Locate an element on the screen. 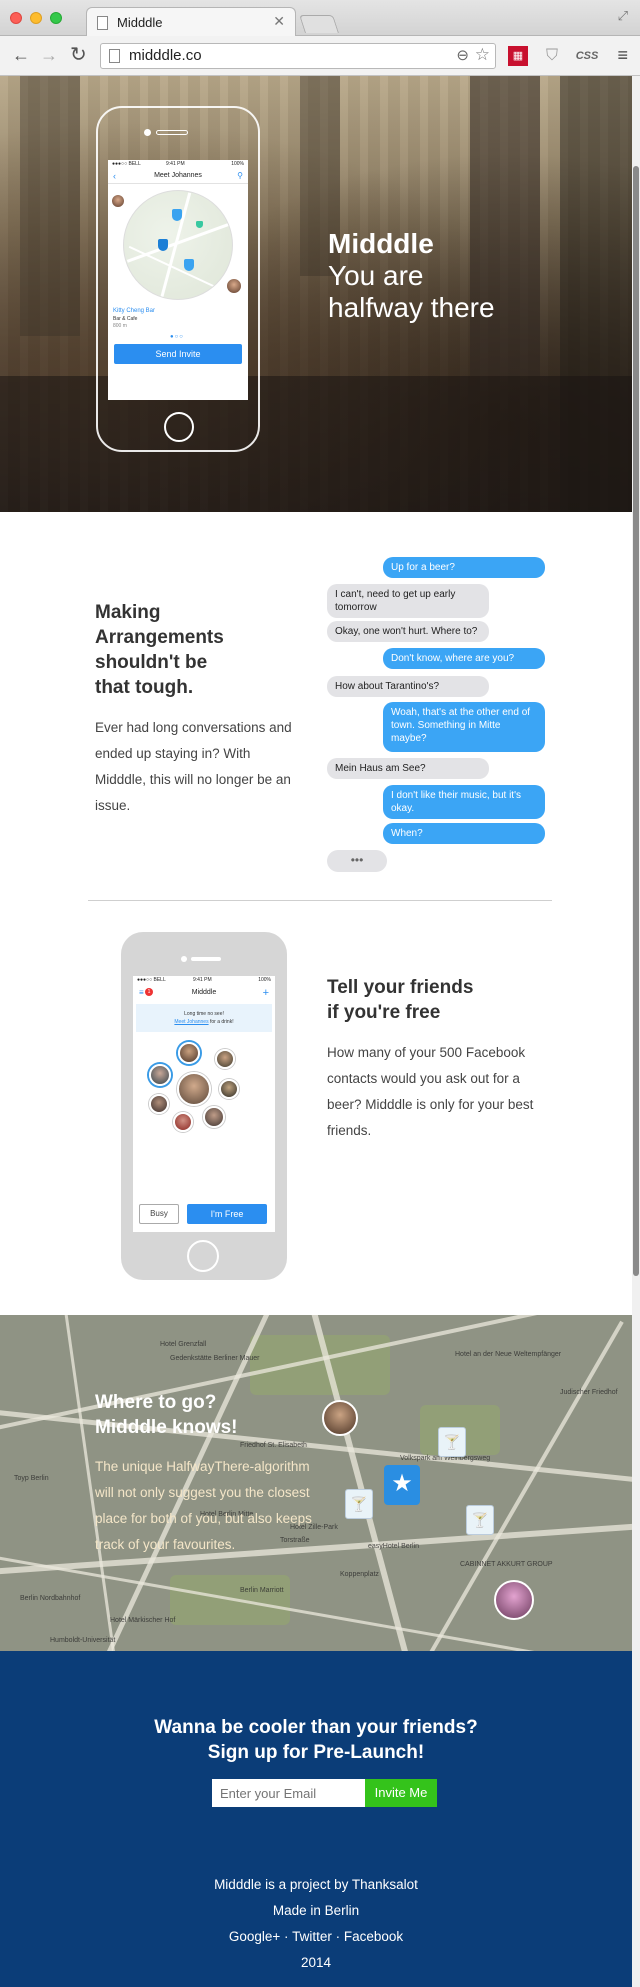 This screenshot has height=1987, width=640. back-chevron-icon: ‹ is located at coordinates (114, 176).